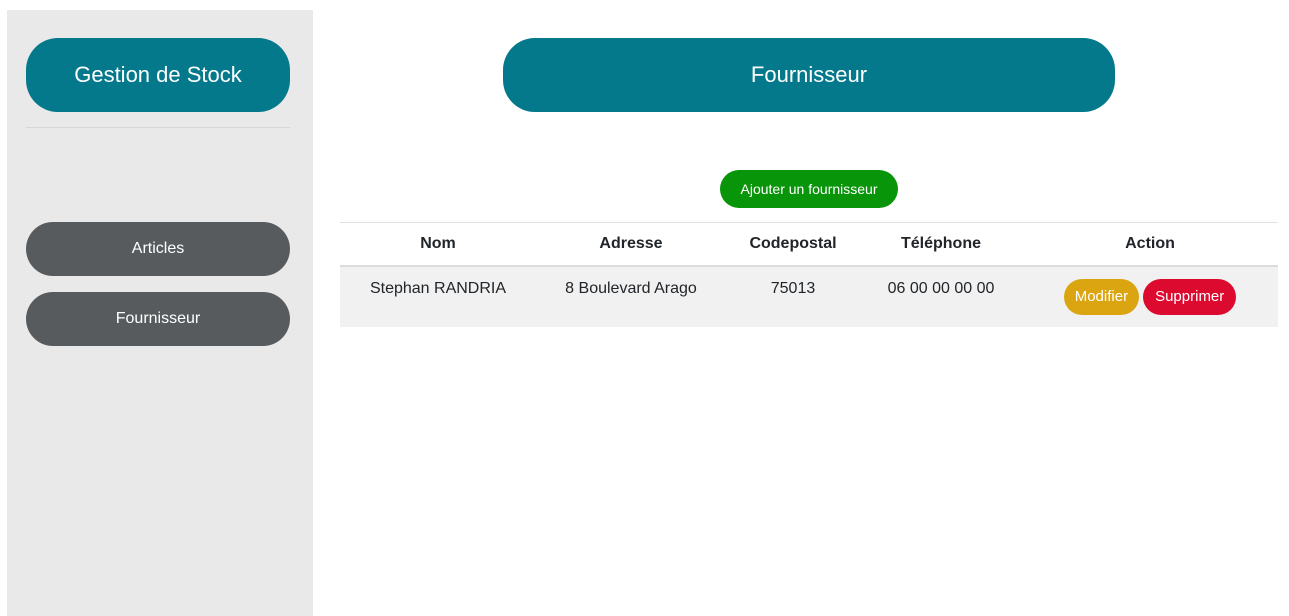  What do you see at coordinates (158, 319) in the screenshot?
I see `sidebar-item-fournisseur: Fournisseur` at bounding box center [158, 319].